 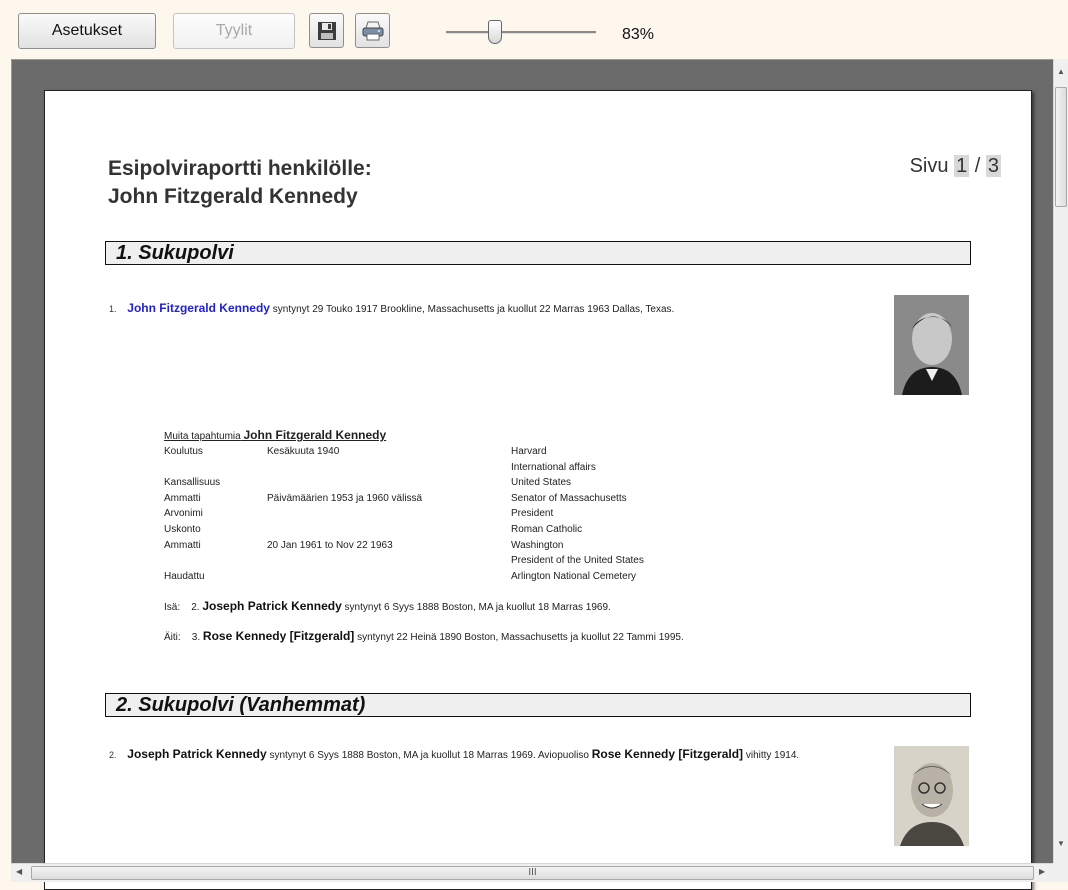 What do you see at coordinates (538, 705) in the screenshot?
I see `section-heading-generation-2: 2. Sukupolvi (Vanhemmat)` at bounding box center [538, 705].